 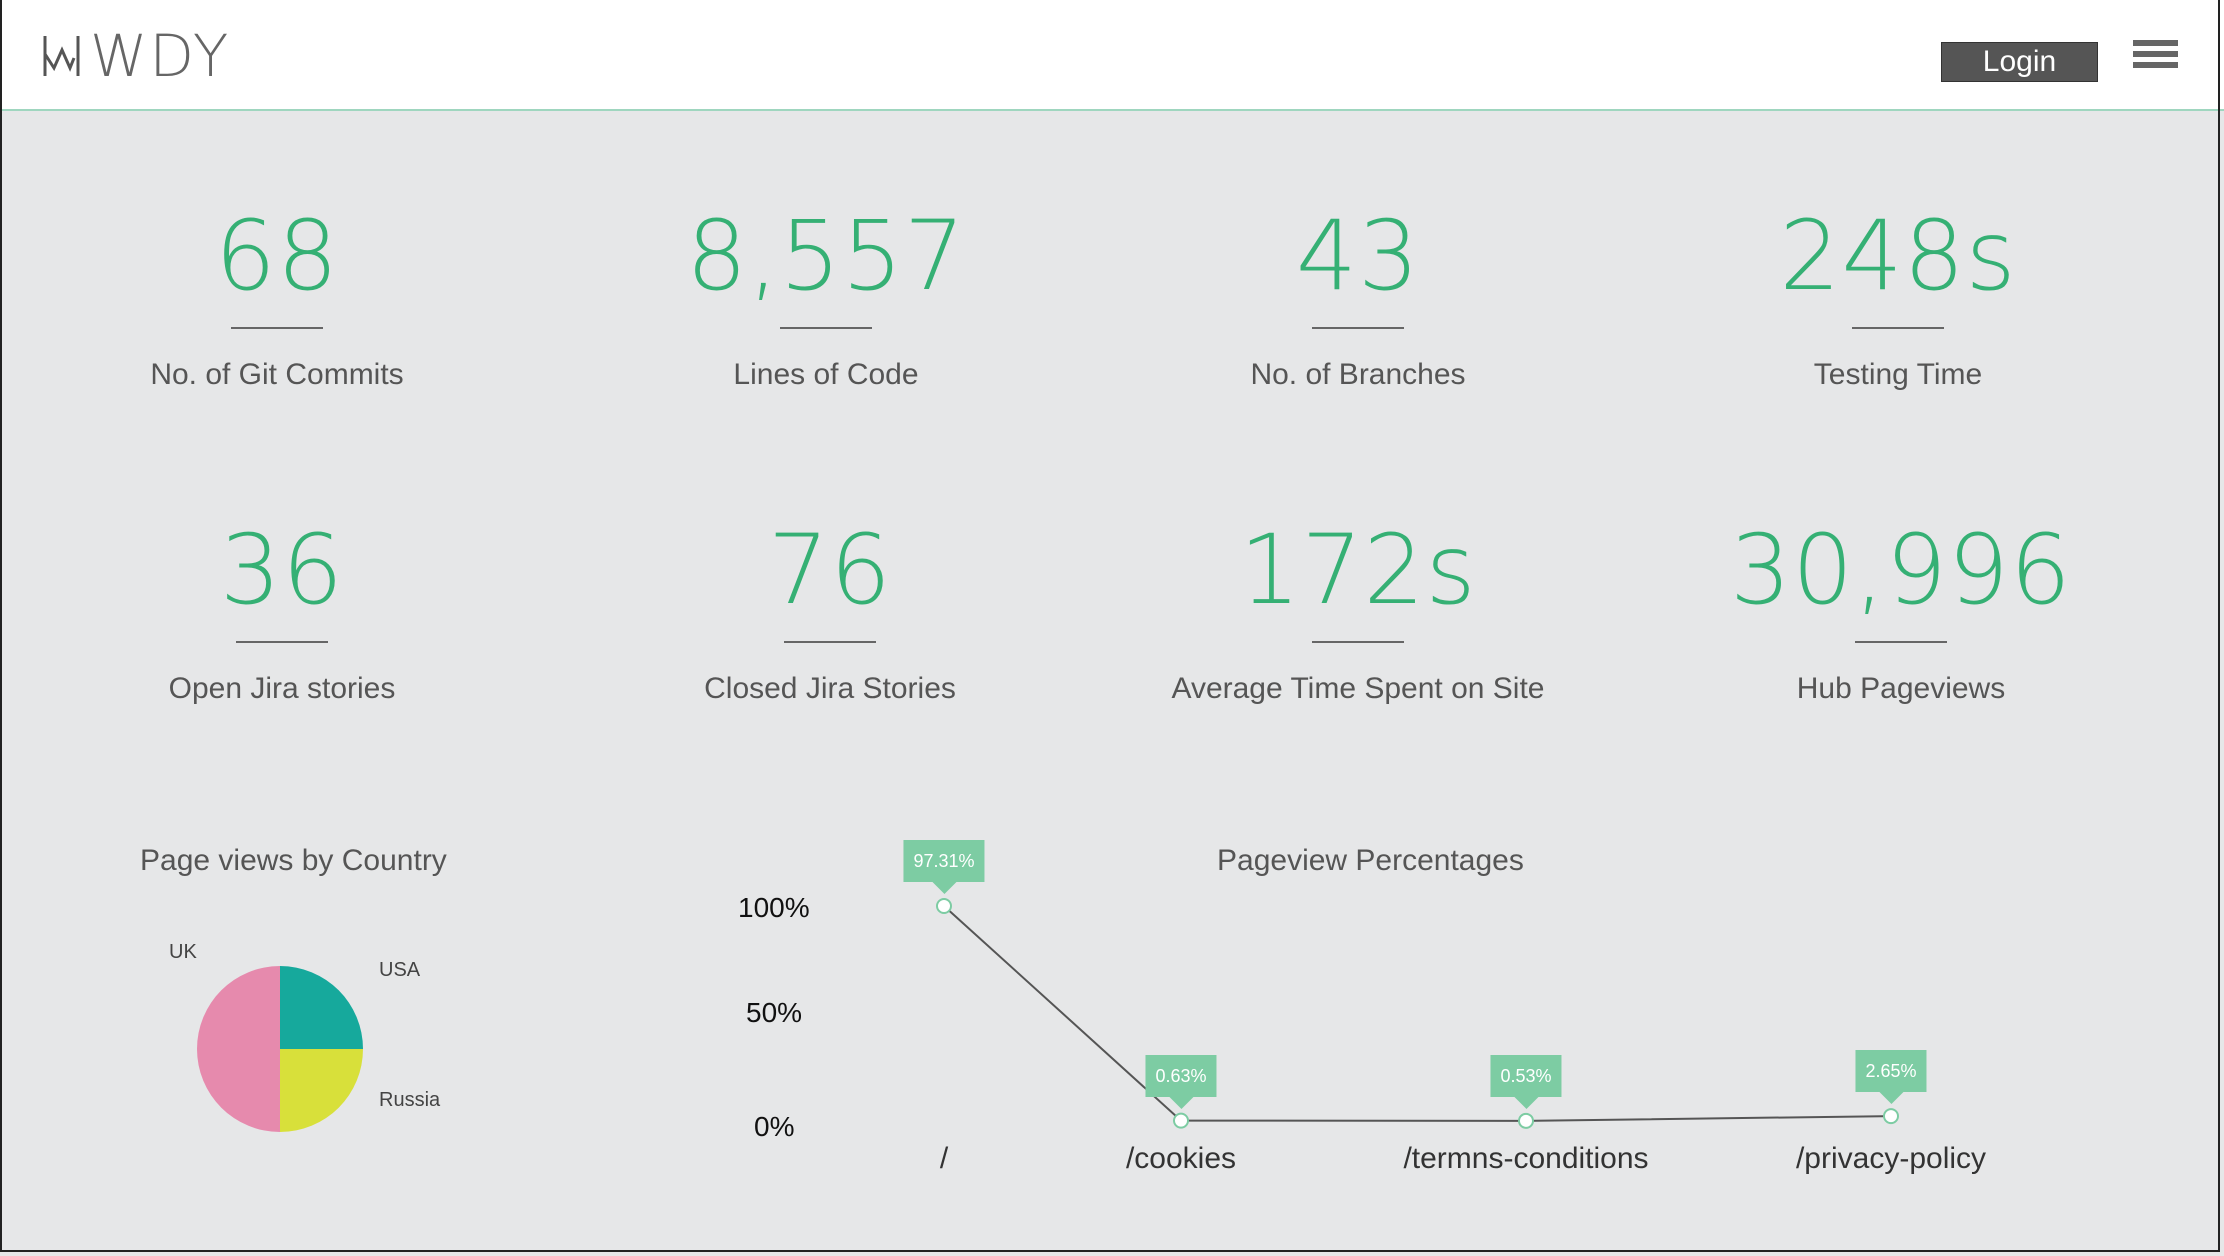 What do you see at coordinates (1526, 1158) in the screenshot?
I see `x-tick-label: /termns-conditions` at bounding box center [1526, 1158].